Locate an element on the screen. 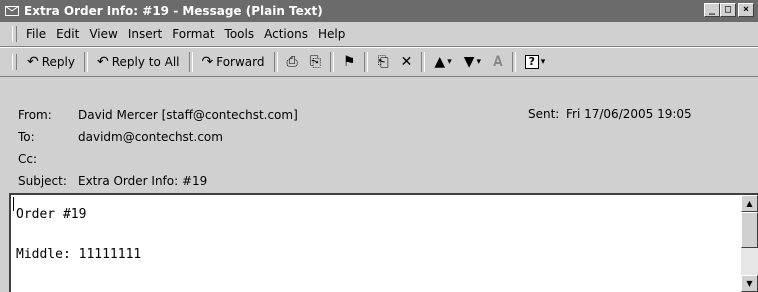  reply-icon: ↶ is located at coordinates (33, 62).